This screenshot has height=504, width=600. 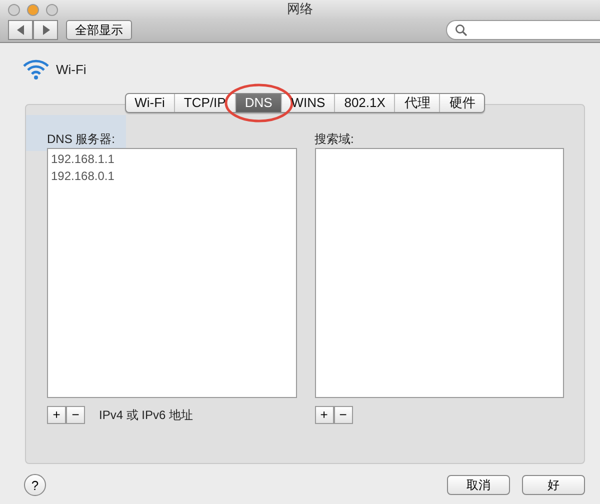 I want to click on dns-servers-label: DNS 服务器:, so click(x=81, y=139).